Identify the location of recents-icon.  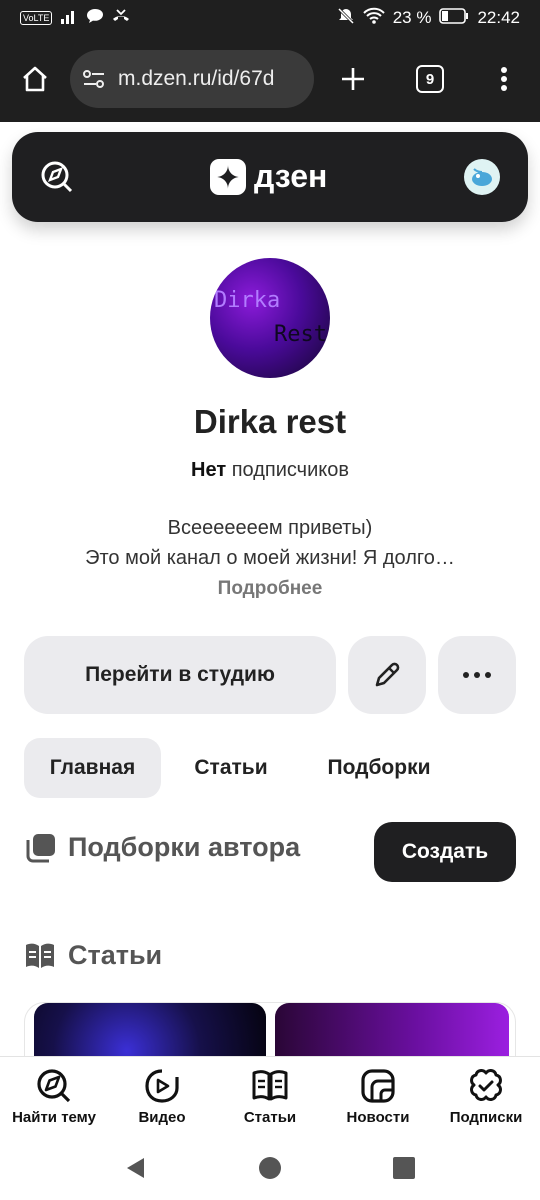
(404, 1168).